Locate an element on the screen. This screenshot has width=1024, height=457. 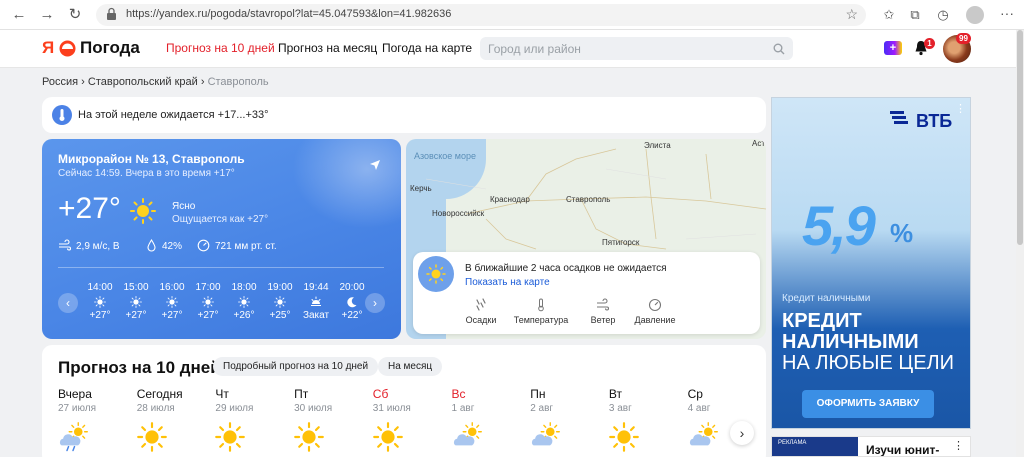
hour-temp: +27° is located at coordinates (208, 315).